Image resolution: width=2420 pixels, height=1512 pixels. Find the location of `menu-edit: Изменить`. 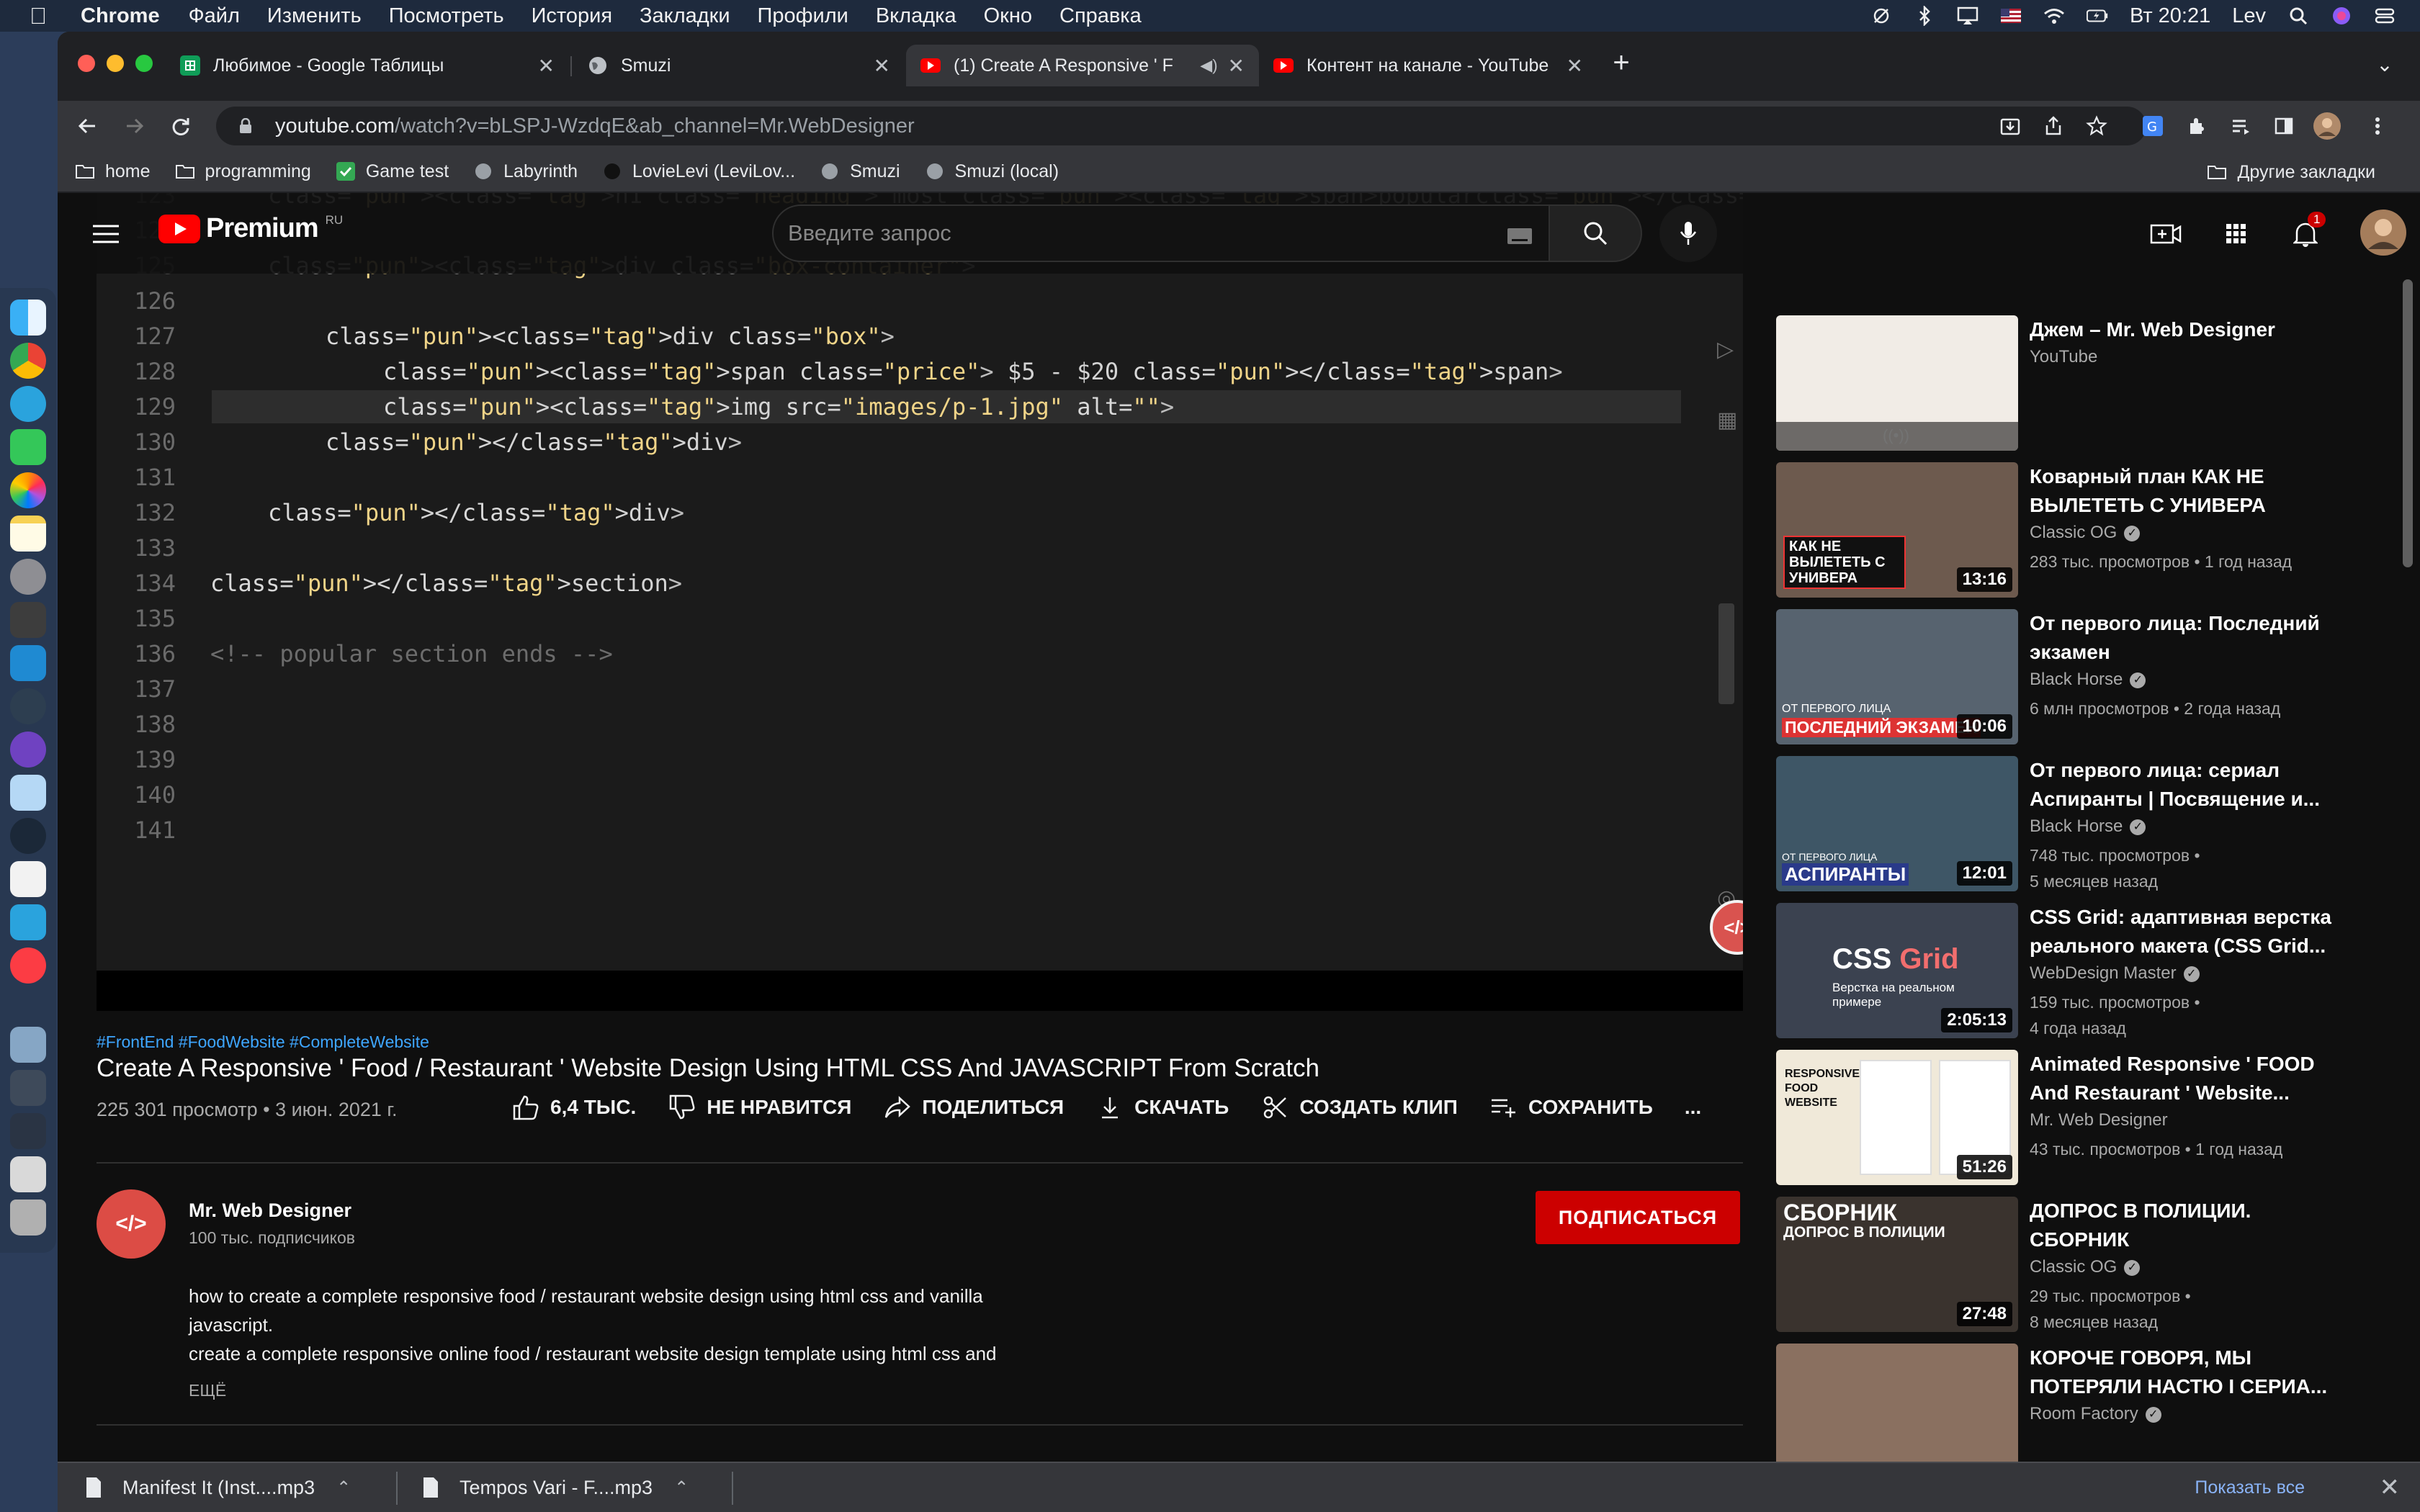

menu-edit: Изменить is located at coordinates (314, 16).